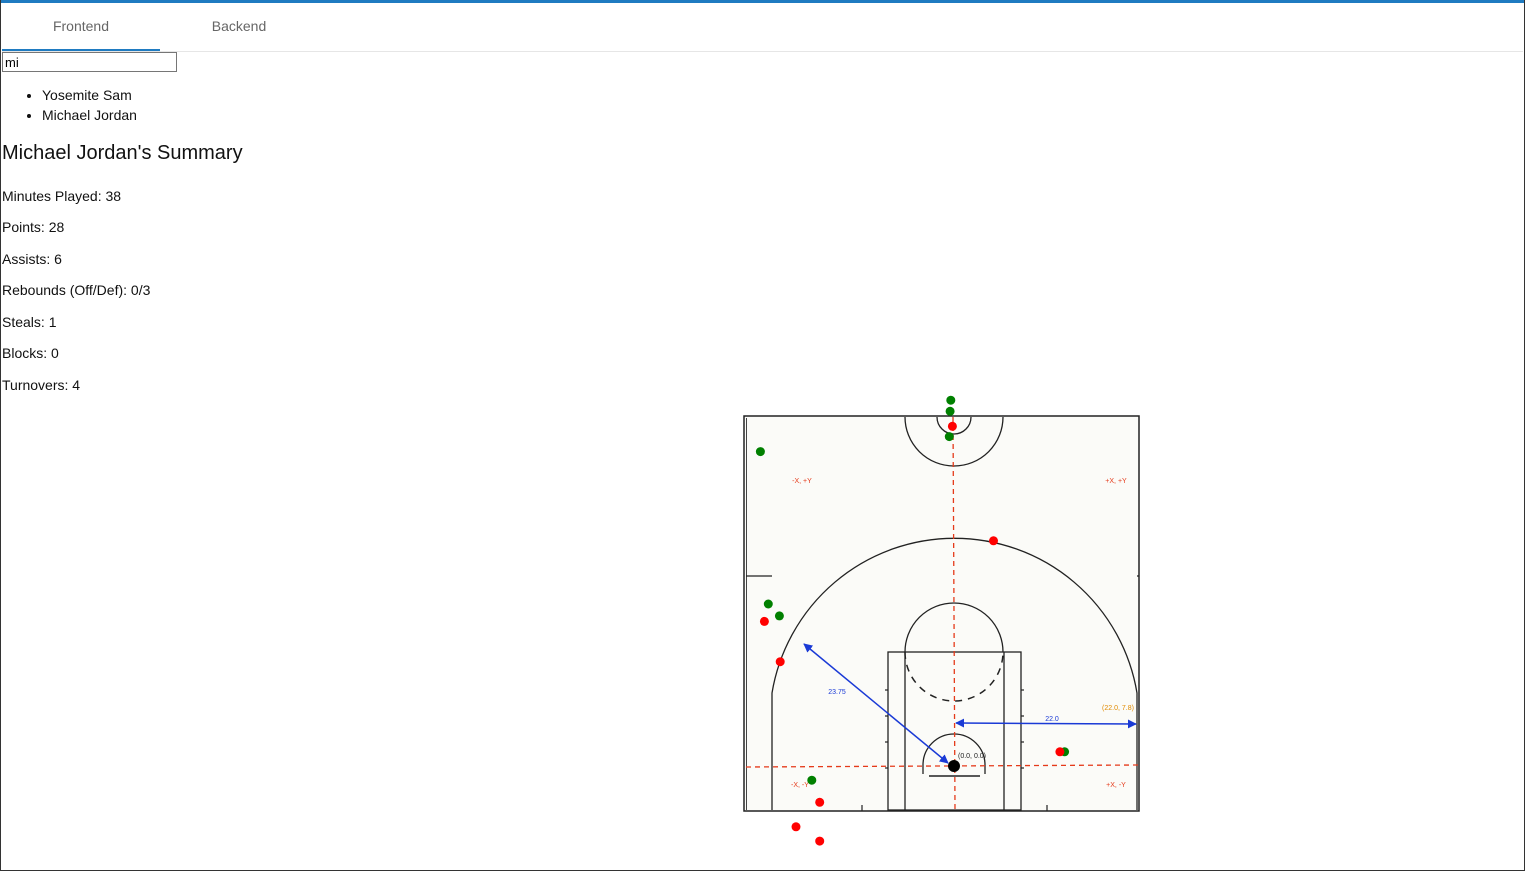 The image size is (1525, 872). What do you see at coordinates (762, 27) in the screenshot?
I see `tab-bar: Frontend Backend` at bounding box center [762, 27].